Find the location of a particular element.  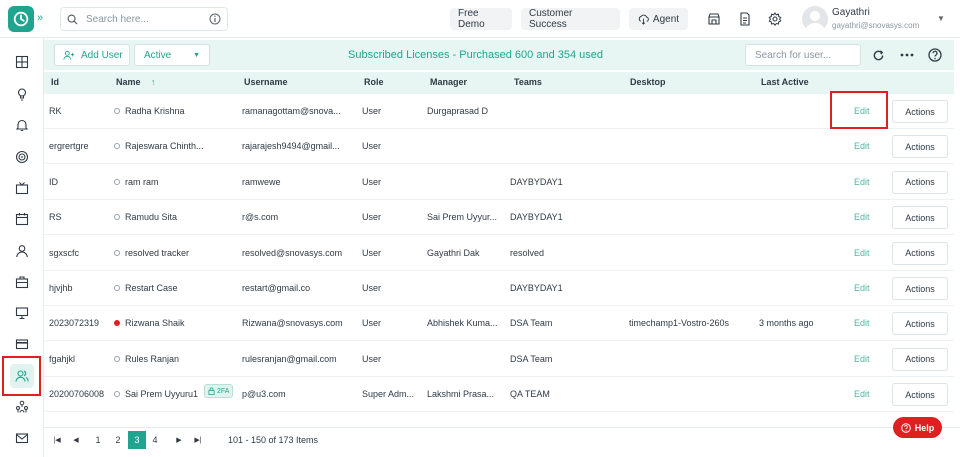

column-header-manager: Manager is located at coordinates (448, 82).